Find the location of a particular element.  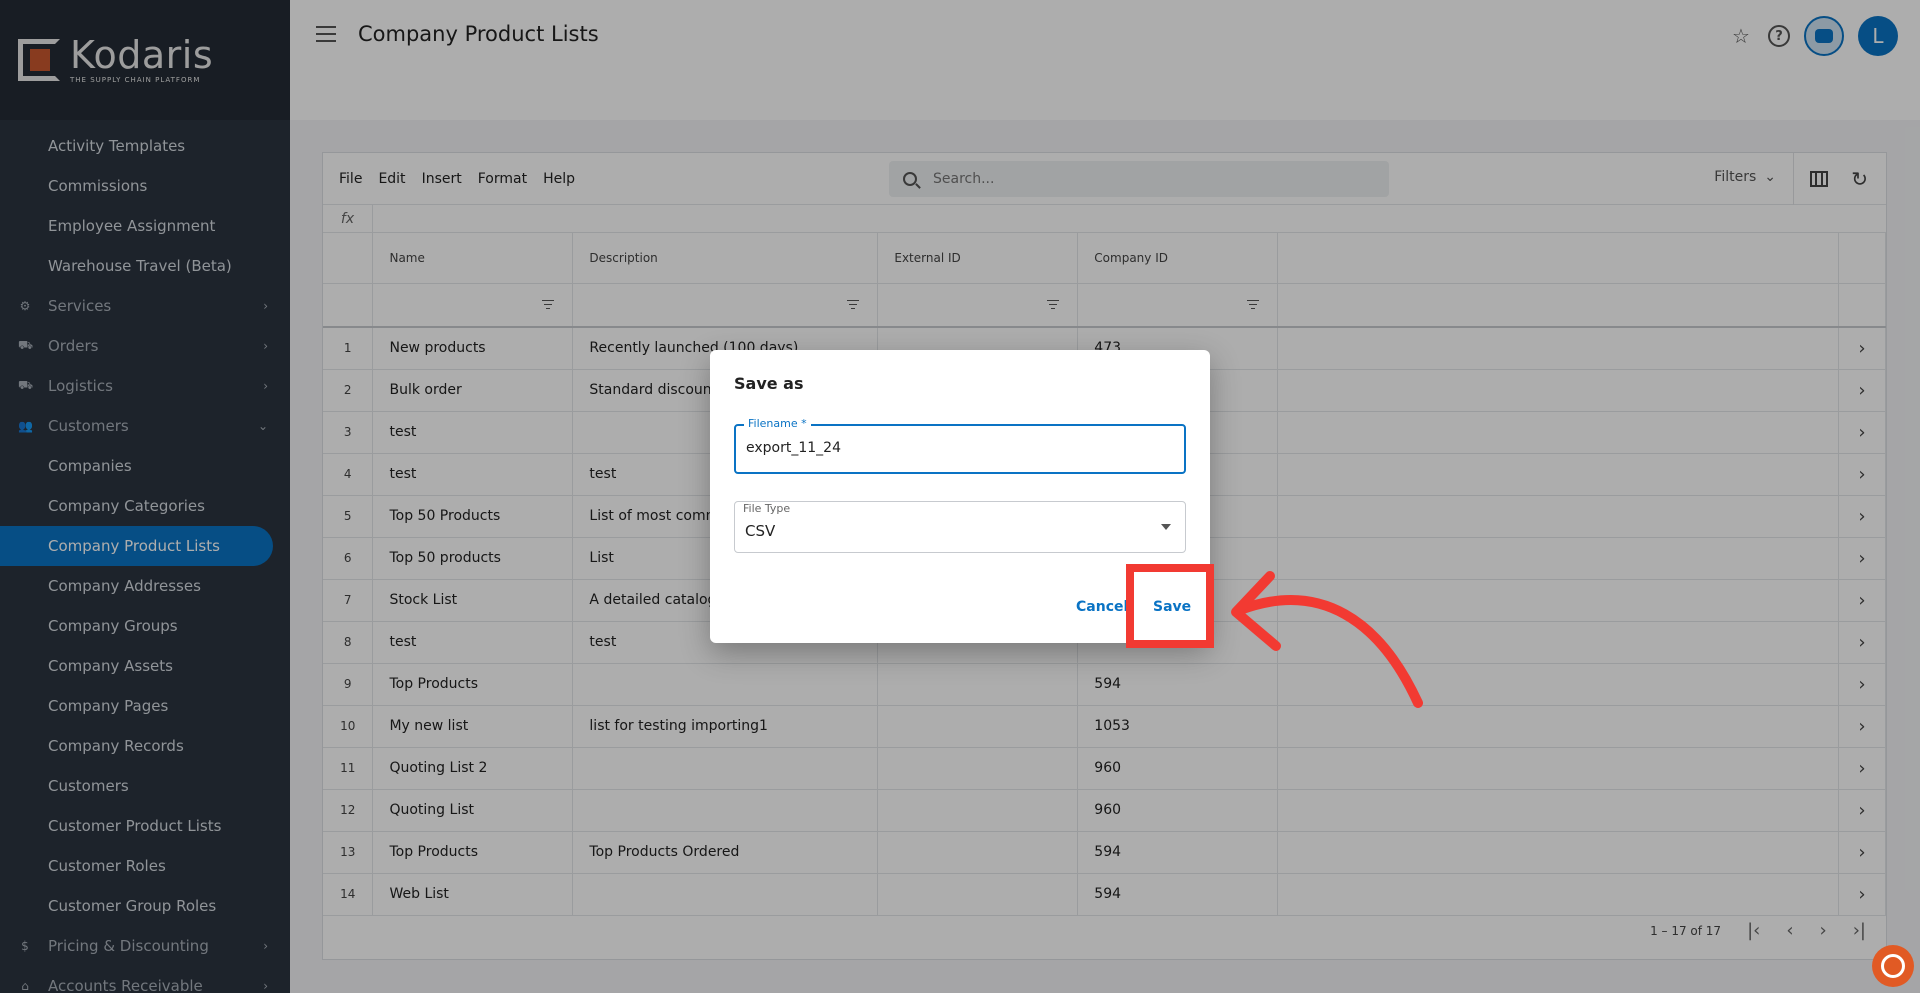

chat-support-icon is located at coordinates (1893, 966).